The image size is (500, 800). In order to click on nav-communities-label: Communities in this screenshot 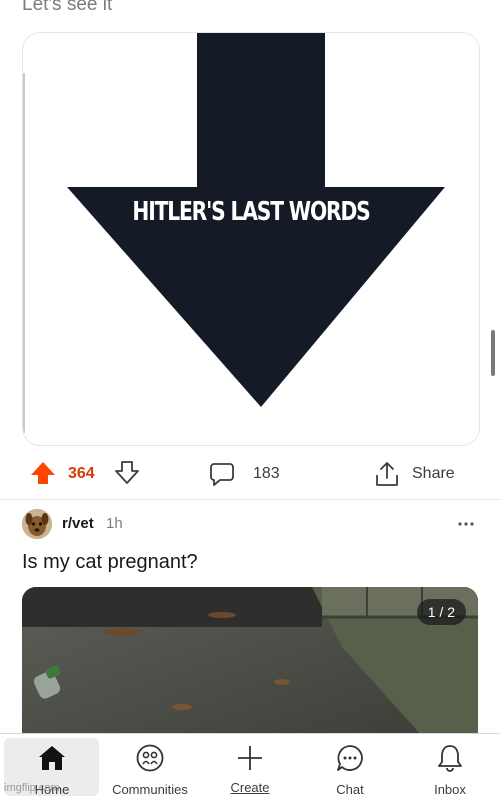, I will do `click(150, 789)`.